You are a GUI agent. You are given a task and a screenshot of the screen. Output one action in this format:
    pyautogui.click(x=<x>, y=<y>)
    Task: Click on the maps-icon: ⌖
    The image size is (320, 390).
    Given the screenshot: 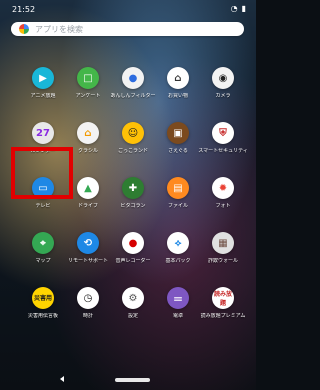 What is the action you would take?
    pyautogui.click(x=43, y=243)
    